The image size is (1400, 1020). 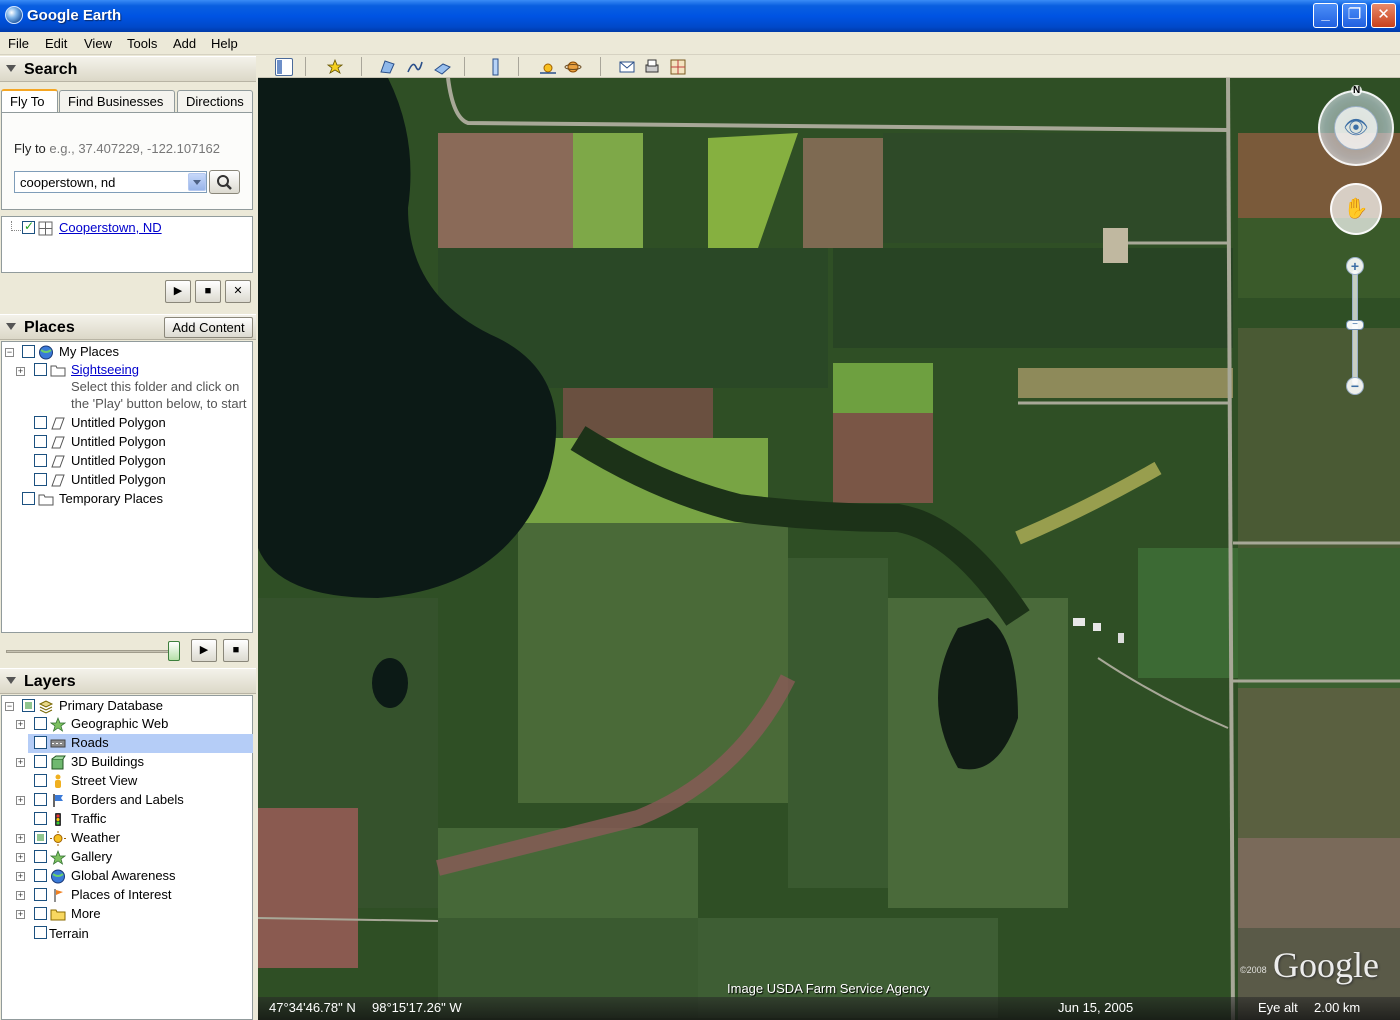 I want to click on tab-fly-to: Fly To, so click(x=29, y=101).